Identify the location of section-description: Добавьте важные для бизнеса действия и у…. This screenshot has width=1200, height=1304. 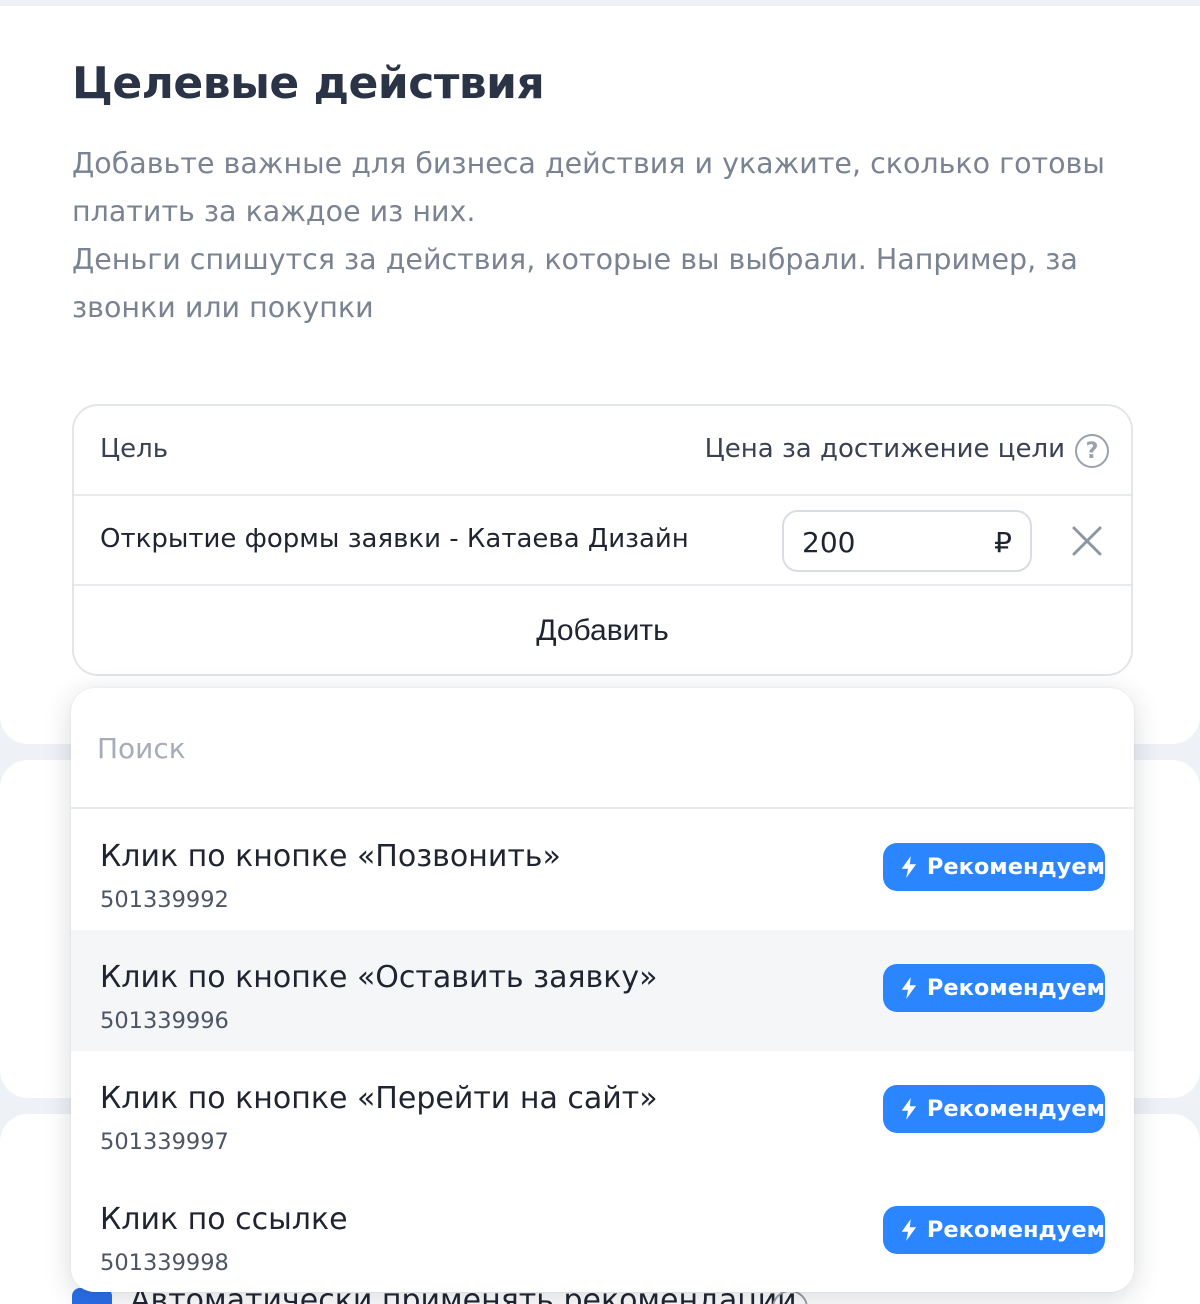
(592, 236).